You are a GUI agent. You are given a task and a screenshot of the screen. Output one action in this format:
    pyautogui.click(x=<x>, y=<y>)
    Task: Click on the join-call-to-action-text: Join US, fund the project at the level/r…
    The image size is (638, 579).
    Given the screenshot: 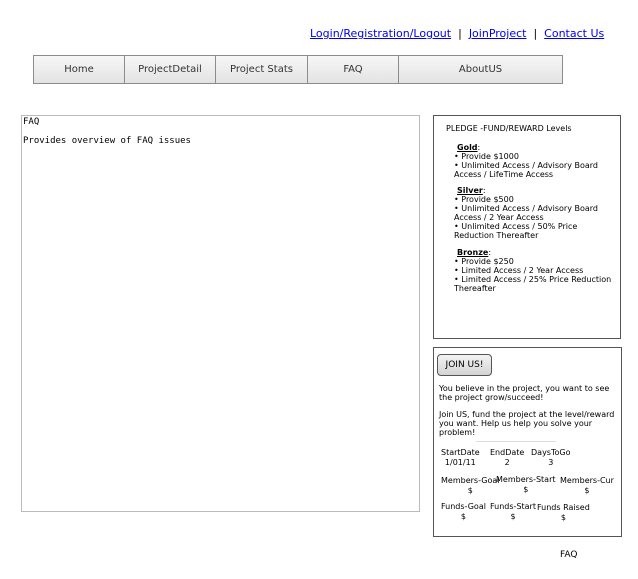 What is the action you would take?
    pyautogui.click(x=527, y=423)
    